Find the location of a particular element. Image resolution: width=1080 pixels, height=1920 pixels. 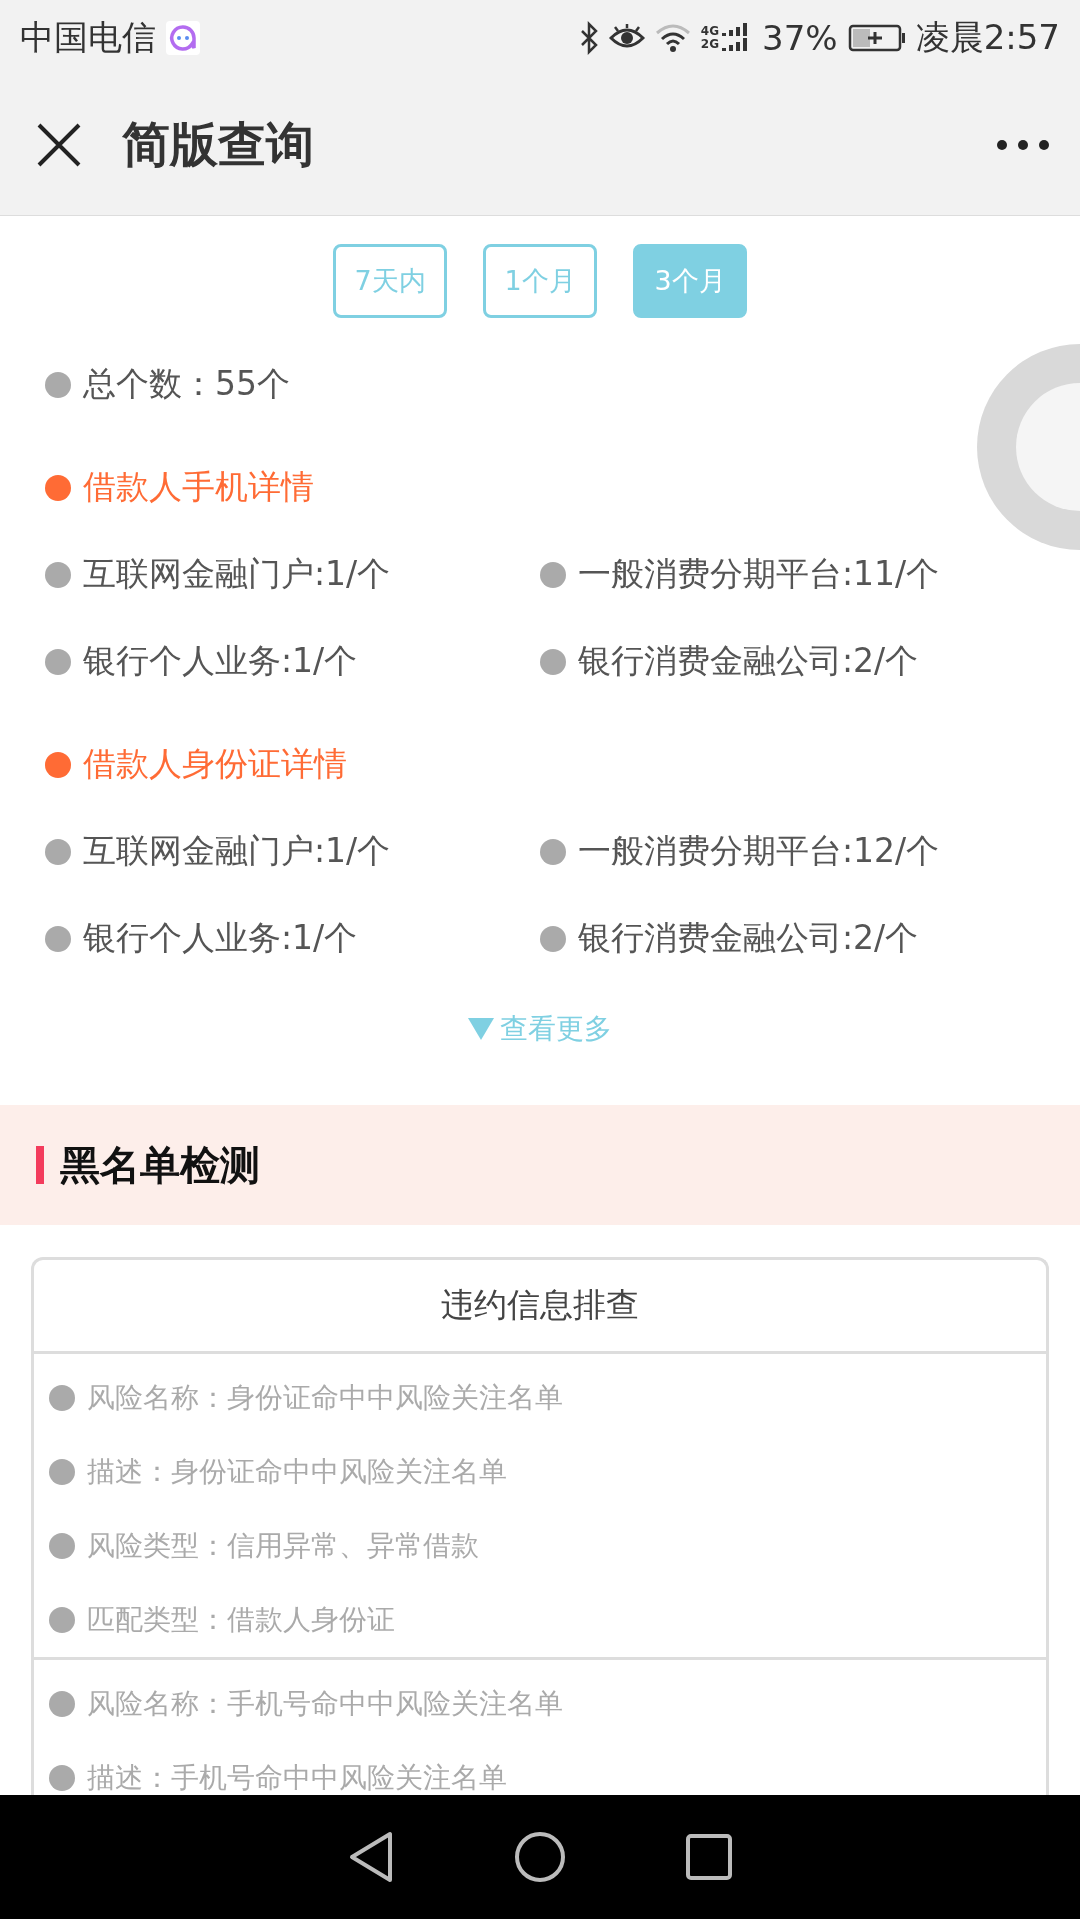

battery-percent: 37% is located at coordinates (800, 37).